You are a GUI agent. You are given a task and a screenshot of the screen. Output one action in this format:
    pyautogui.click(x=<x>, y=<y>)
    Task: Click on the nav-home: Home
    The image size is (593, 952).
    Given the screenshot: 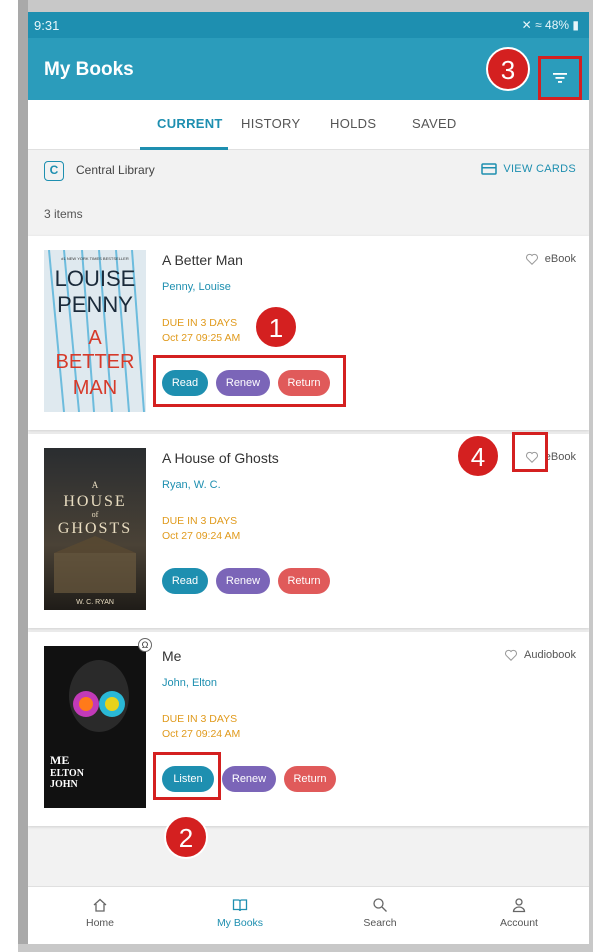 What is the action you would take?
    pyautogui.click(x=100, y=915)
    